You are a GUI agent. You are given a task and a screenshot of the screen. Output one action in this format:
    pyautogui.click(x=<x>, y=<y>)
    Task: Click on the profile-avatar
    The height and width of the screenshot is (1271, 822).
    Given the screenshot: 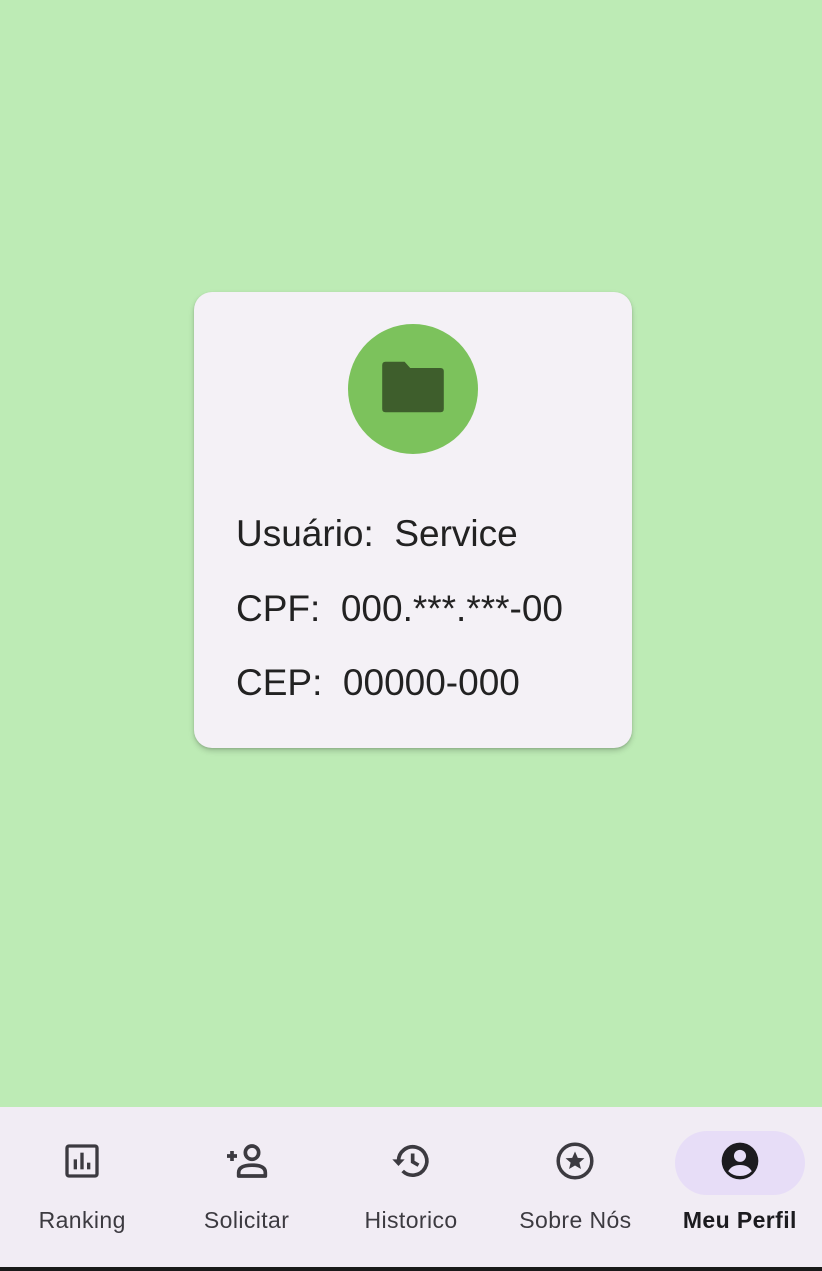 What is the action you would take?
    pyautogui.click(x=413, y=389)
    